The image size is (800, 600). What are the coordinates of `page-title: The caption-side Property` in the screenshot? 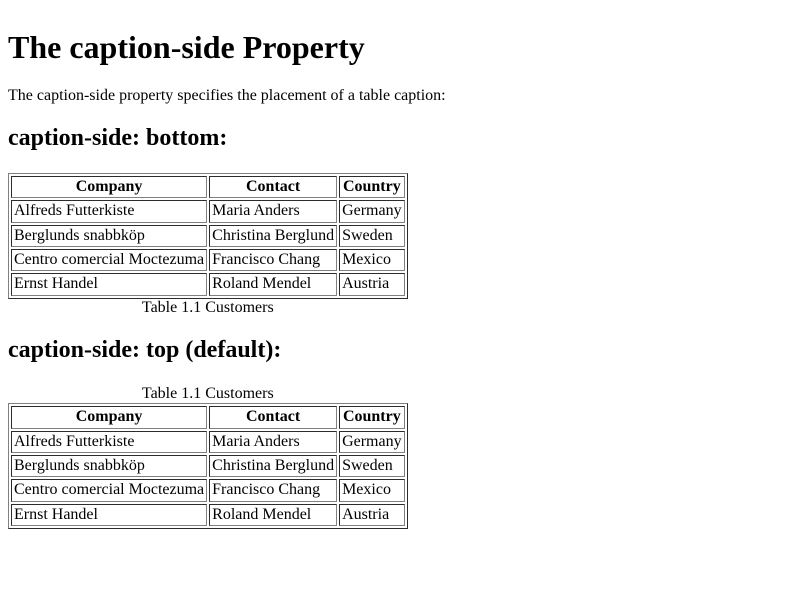 It's located at (186, 47).